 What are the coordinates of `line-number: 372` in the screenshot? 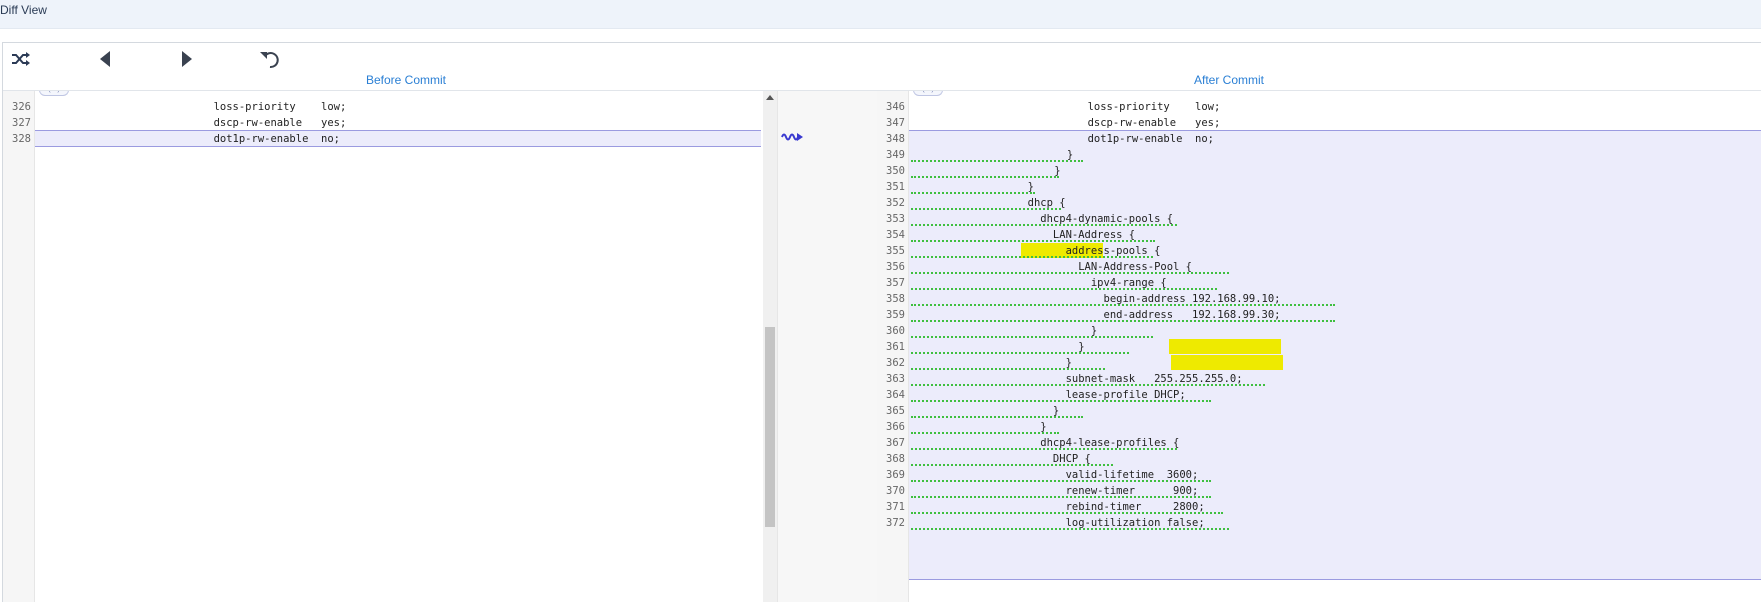 It's located at (895, 523).